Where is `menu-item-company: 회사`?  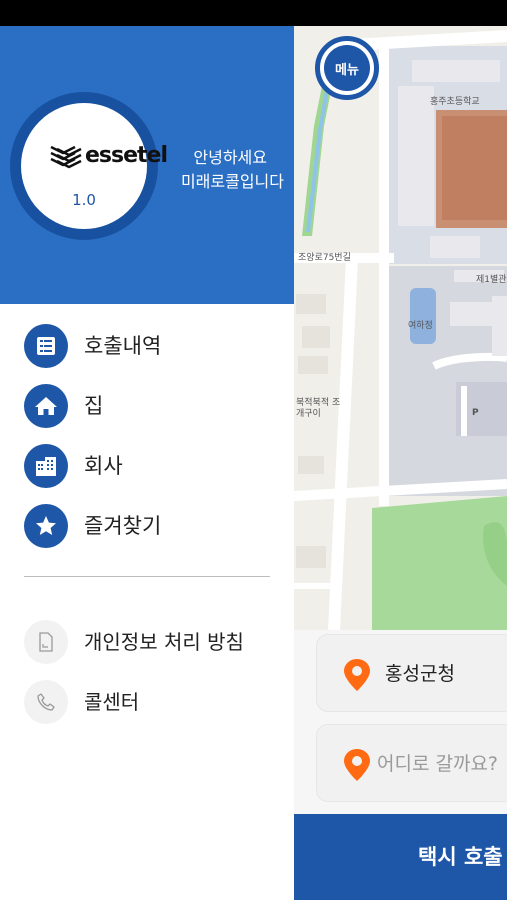 menu-item-company: 회사 is located at coordinates (147, 468).